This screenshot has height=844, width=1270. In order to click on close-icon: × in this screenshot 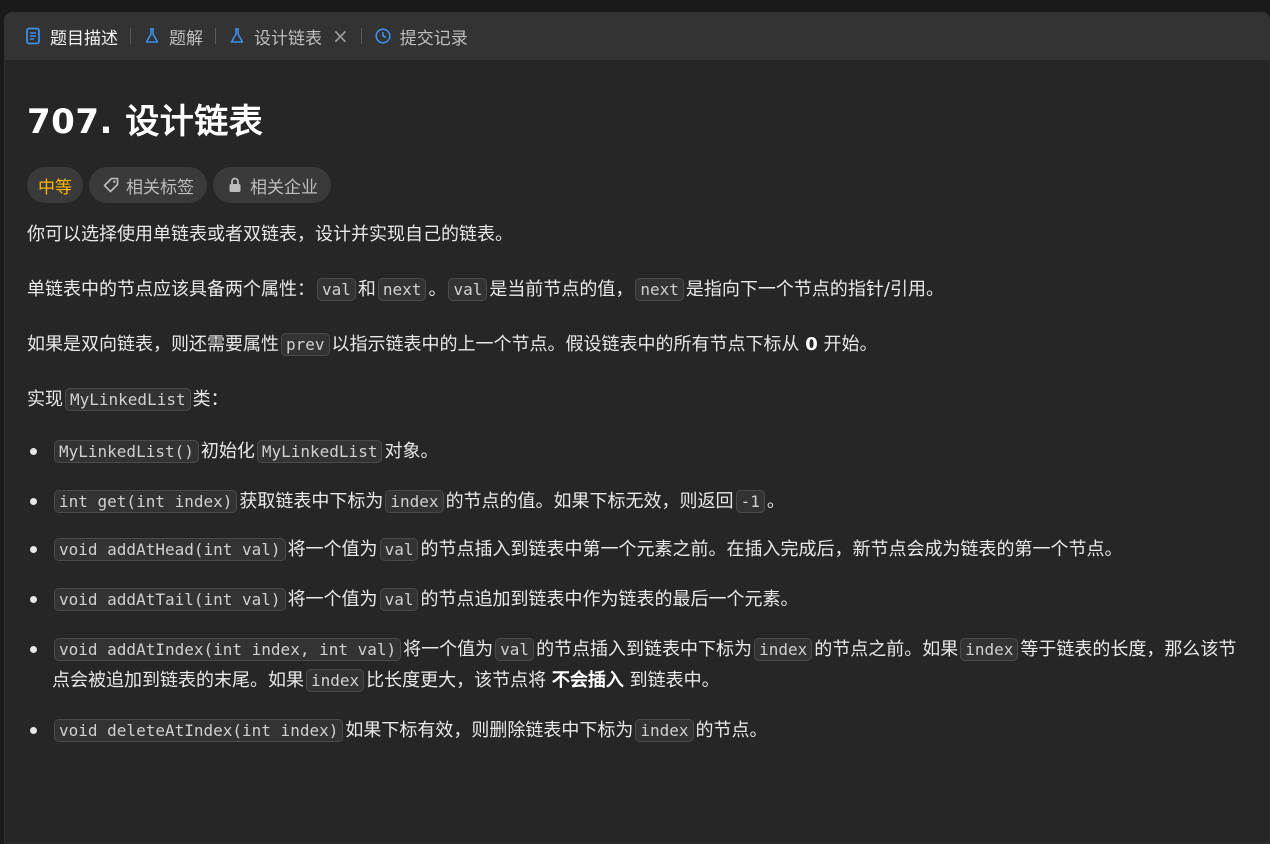, I will do `click(340, 36)`.